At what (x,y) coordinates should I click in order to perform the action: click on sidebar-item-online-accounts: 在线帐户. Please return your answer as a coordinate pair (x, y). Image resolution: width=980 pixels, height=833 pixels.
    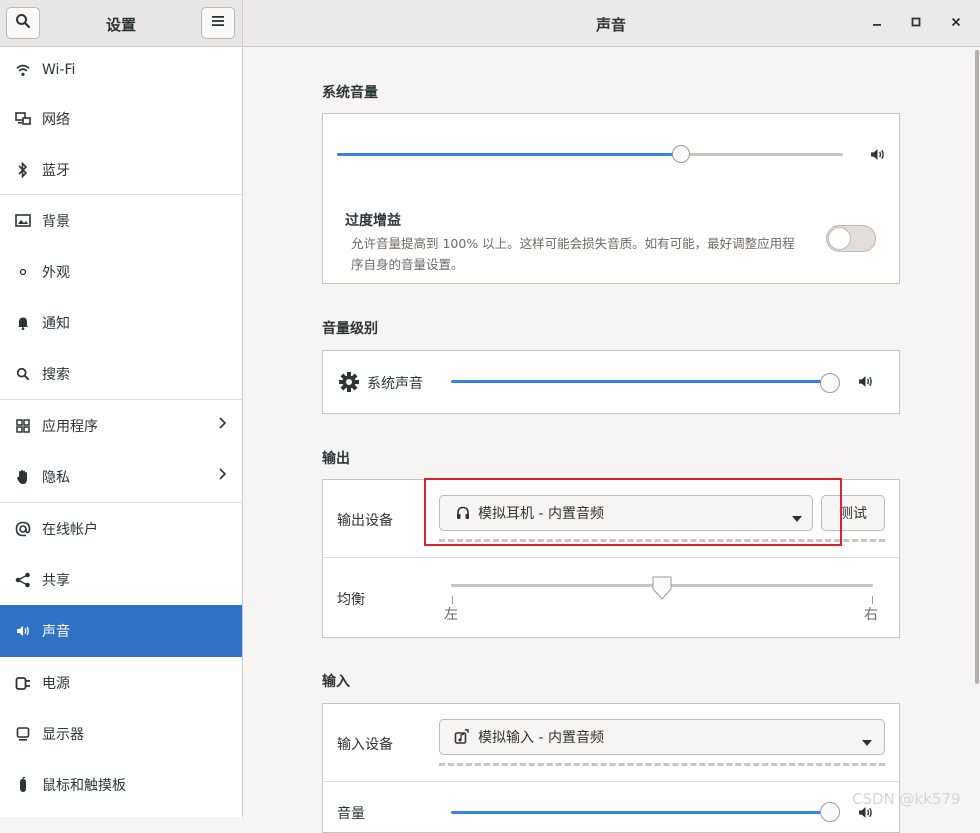
    Looking at the image, I should click on (121, 528).